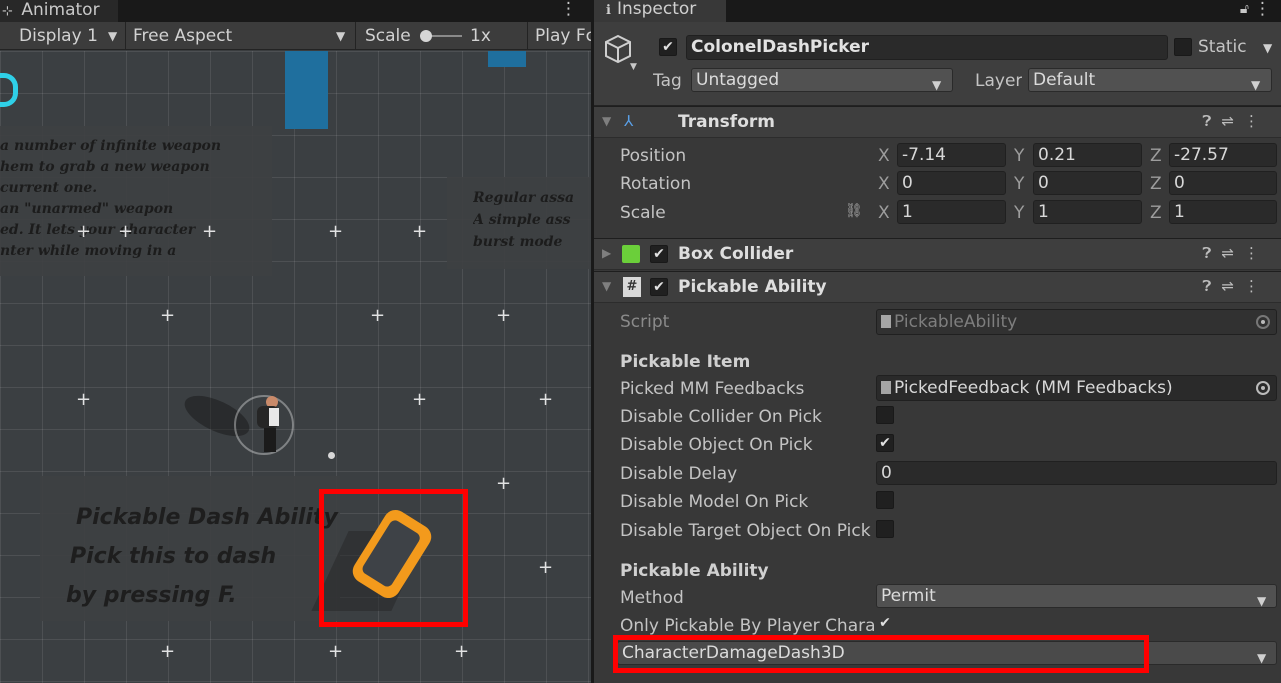 The height and width of the screenshot is (683, 1281). What do you see at coordinates (87, 209) in the screenshot?
I see `sign-line: an "unarmed" weapon` at bounding box center [87, 209].